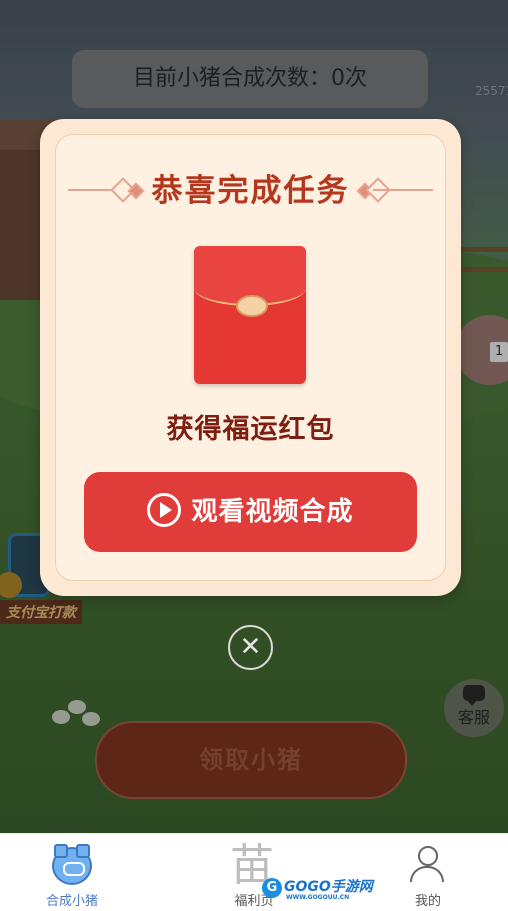 The image size is (508, 911). I want to click on pig-icon, so click(72, 864).